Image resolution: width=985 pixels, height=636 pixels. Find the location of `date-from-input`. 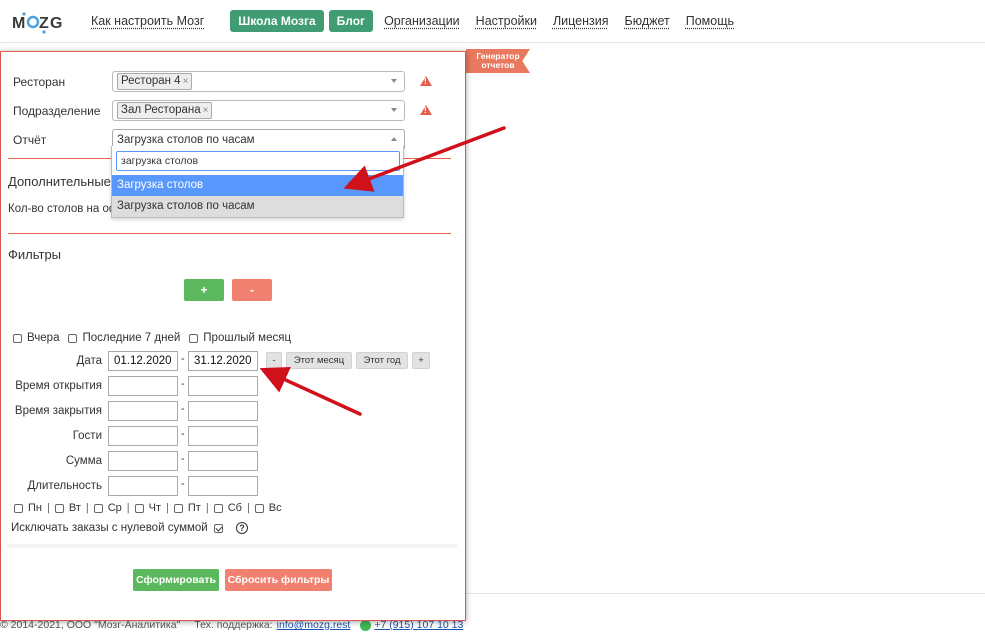

date-from-input is located at coordinates (143, 361).